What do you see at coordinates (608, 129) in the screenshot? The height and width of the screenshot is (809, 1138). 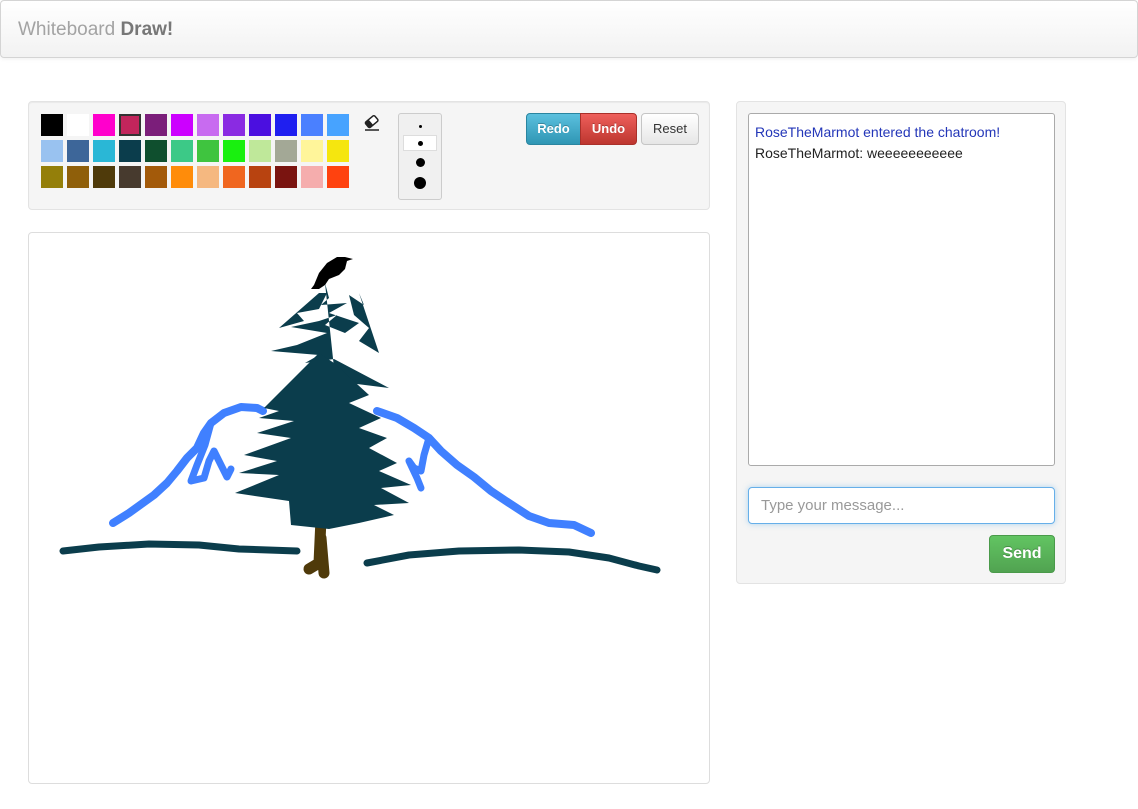 I see `undo-button: Undo` at bounding box center [608, 129].